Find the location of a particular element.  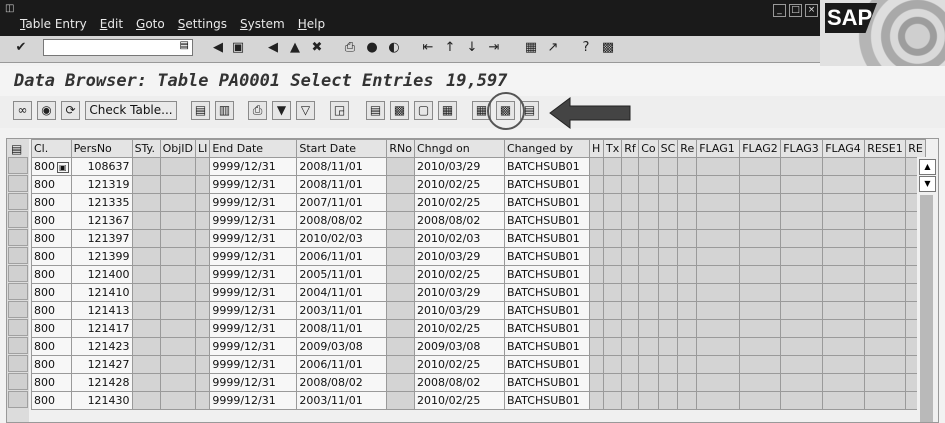

table-cell: 121427 is located at coordinates (101, 364).